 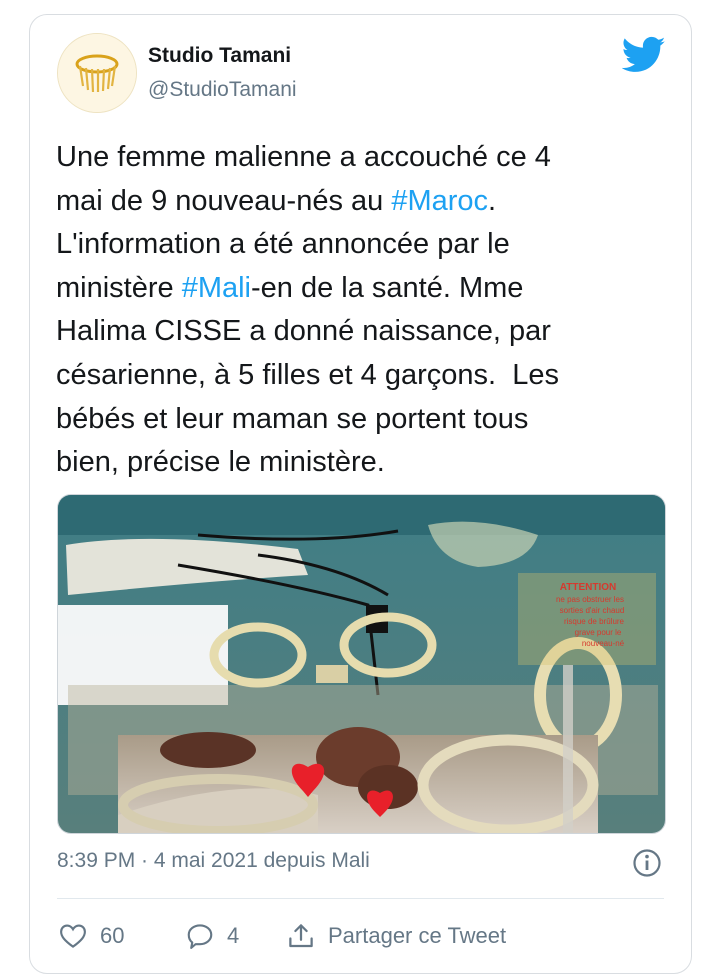 What do you see at coordinates (222, 90) in the screenshot?
I see `author-handle: @StudioTamani` at bounding box center [222, 90].